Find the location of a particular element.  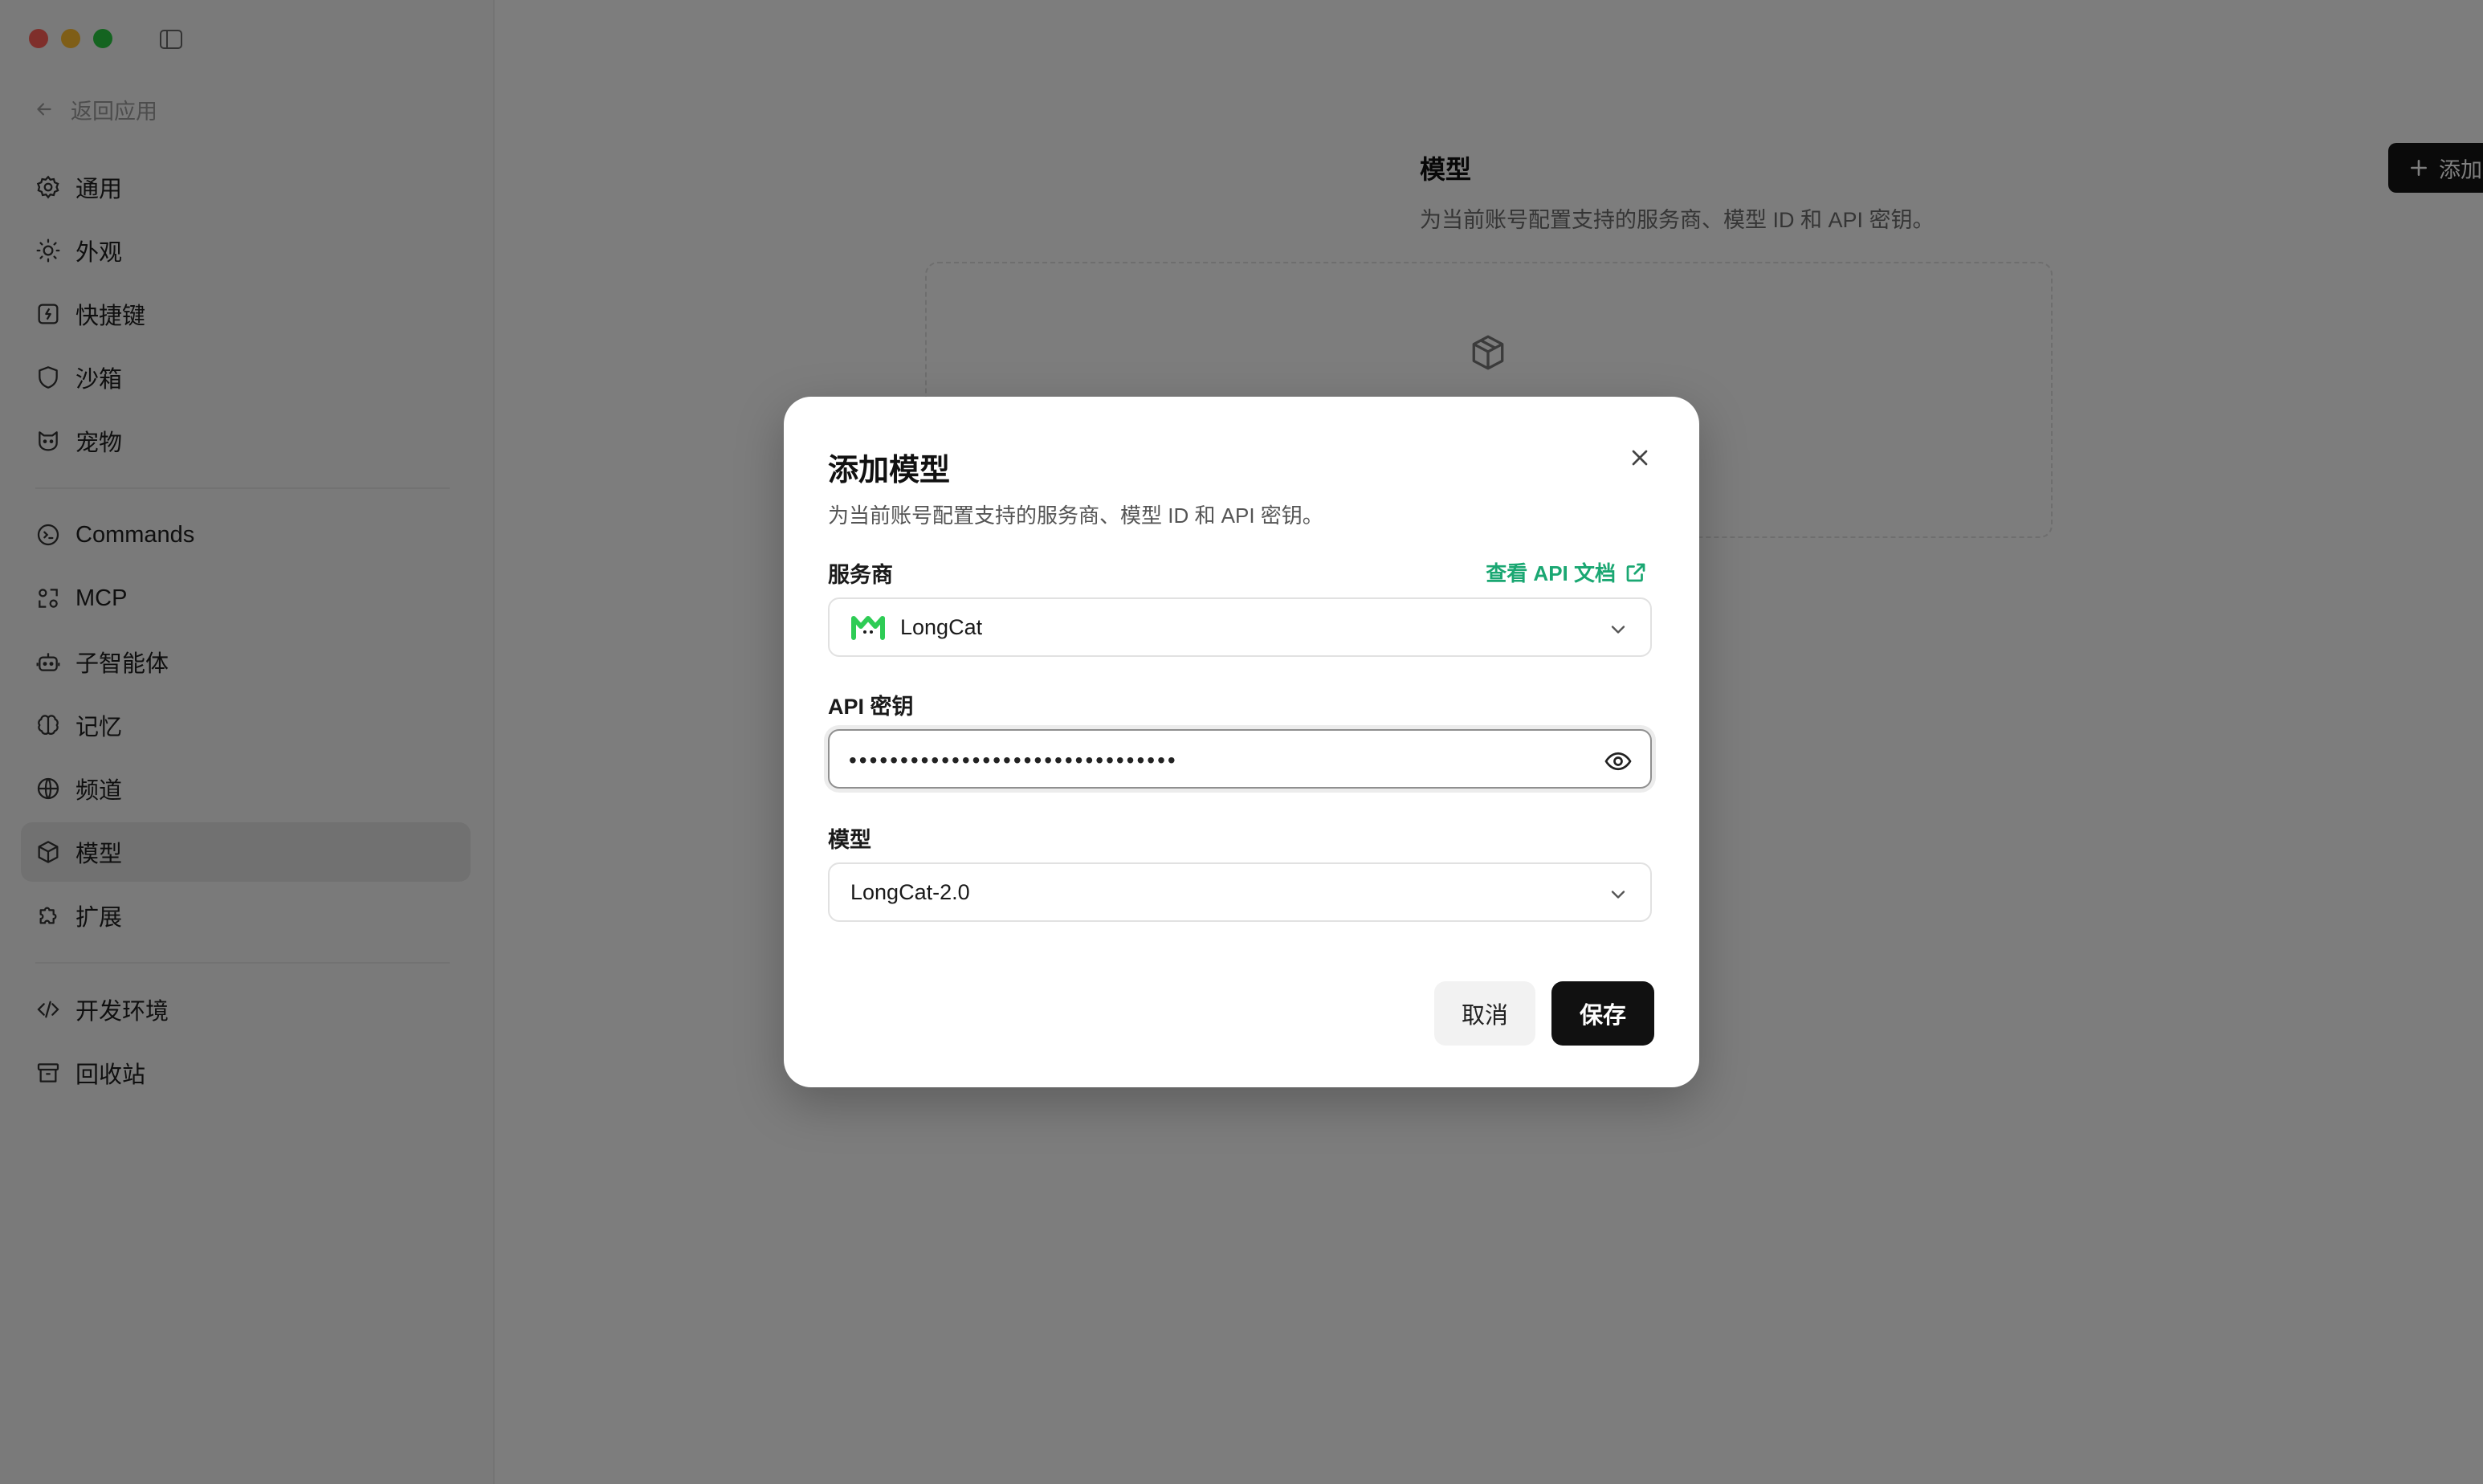

api-docs-link: 查看 API 文档 is located at coordinates (1567, 572).